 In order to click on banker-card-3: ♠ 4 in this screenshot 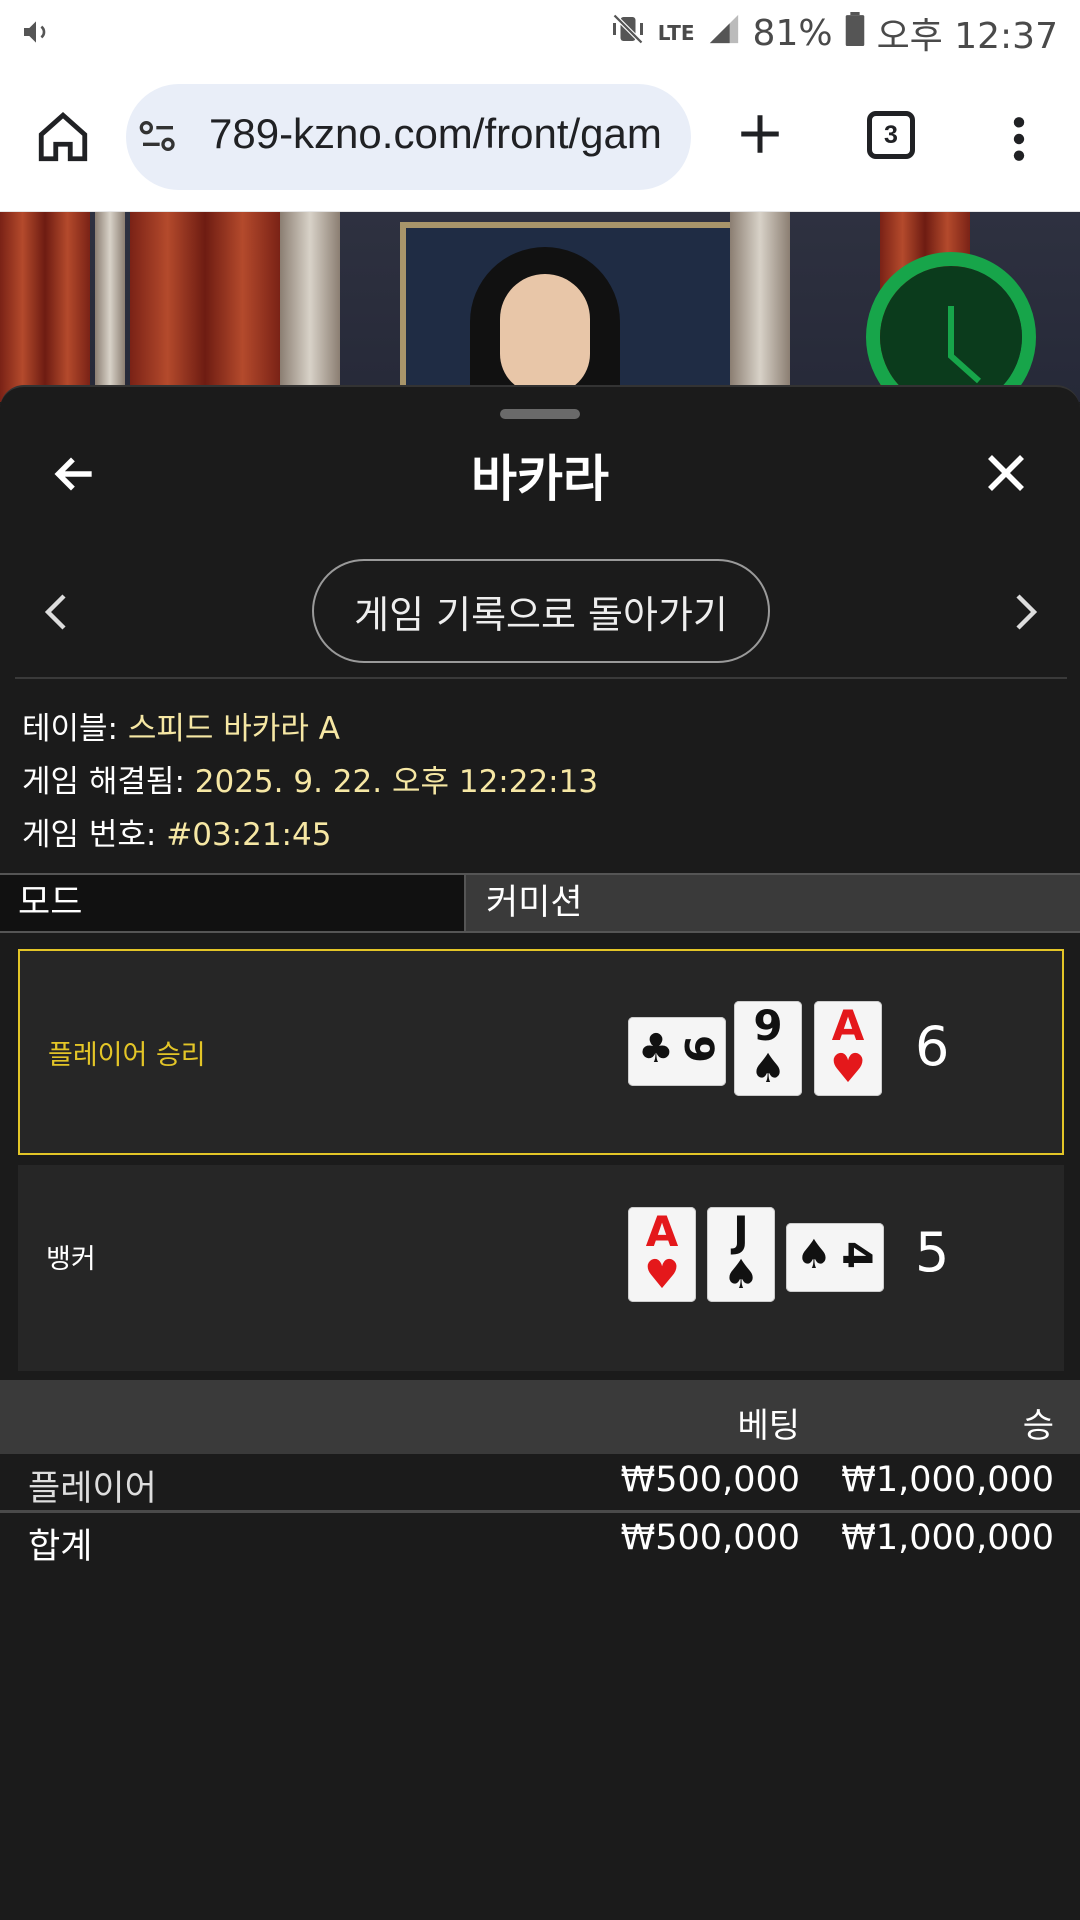, I will do `click(835, 1257)`.